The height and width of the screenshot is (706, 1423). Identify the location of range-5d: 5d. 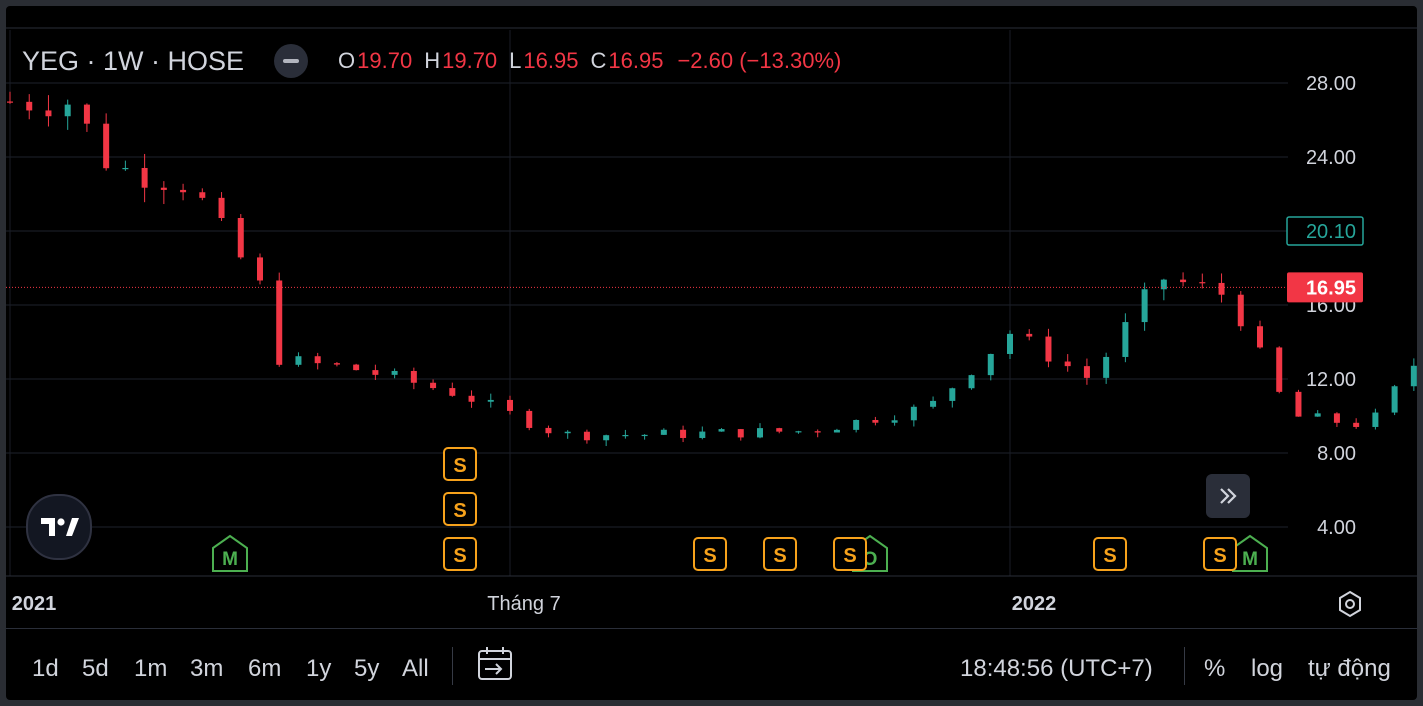
(95, 669).